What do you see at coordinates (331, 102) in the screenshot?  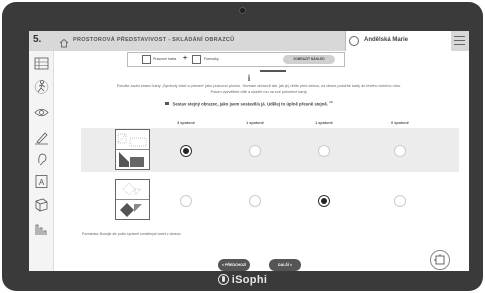 I see `task-marker: 10` at bounding box center [331, 102].